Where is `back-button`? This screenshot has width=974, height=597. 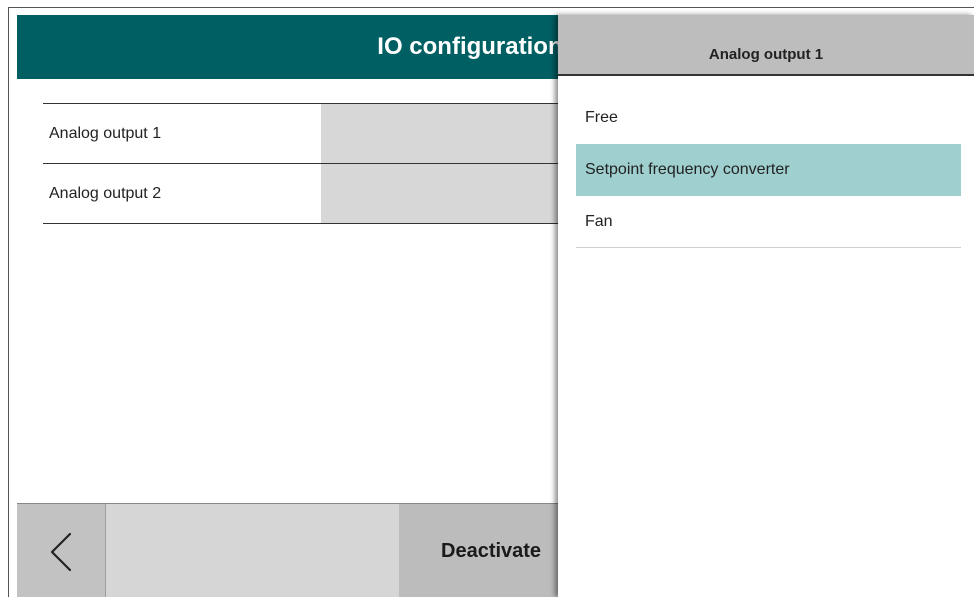
back-button is located at coordinates (61, 550).